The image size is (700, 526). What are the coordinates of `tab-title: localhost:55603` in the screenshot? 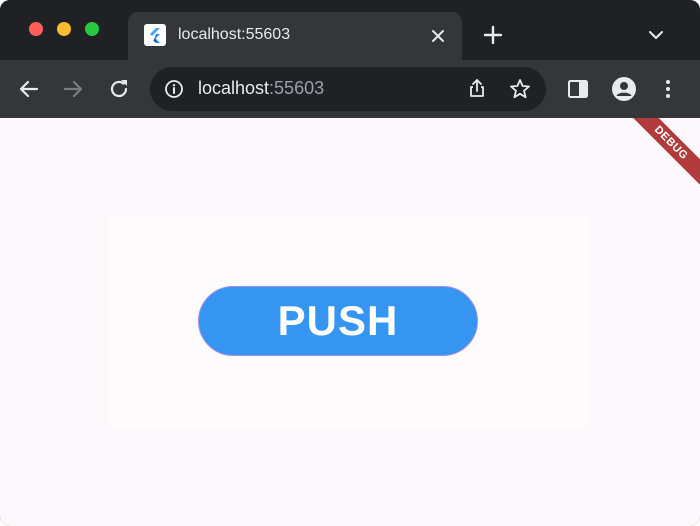 It's located at (234, 34).